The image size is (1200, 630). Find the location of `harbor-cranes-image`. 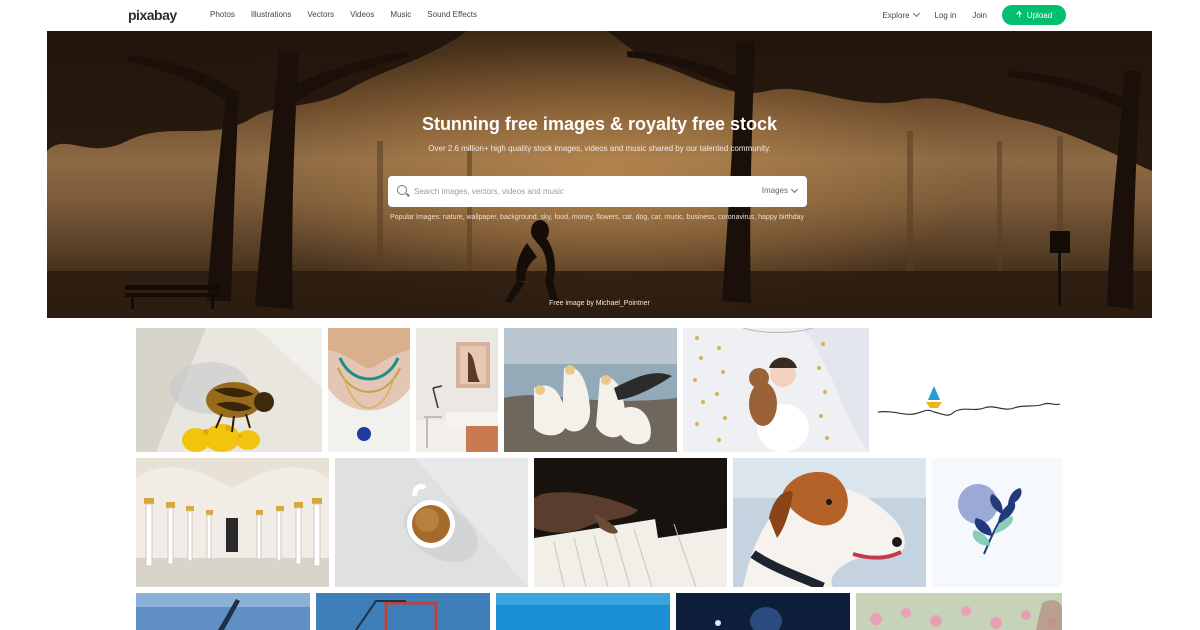

harbor-cranes-image is located at coordinates (403, 611).